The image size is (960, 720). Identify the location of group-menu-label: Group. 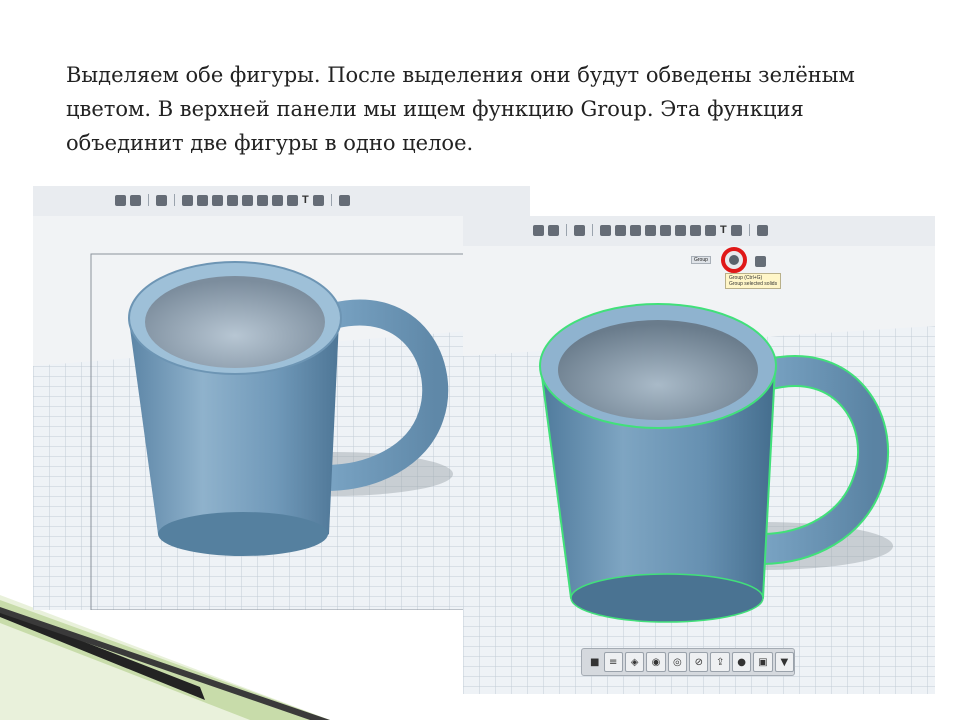
(701, 260).